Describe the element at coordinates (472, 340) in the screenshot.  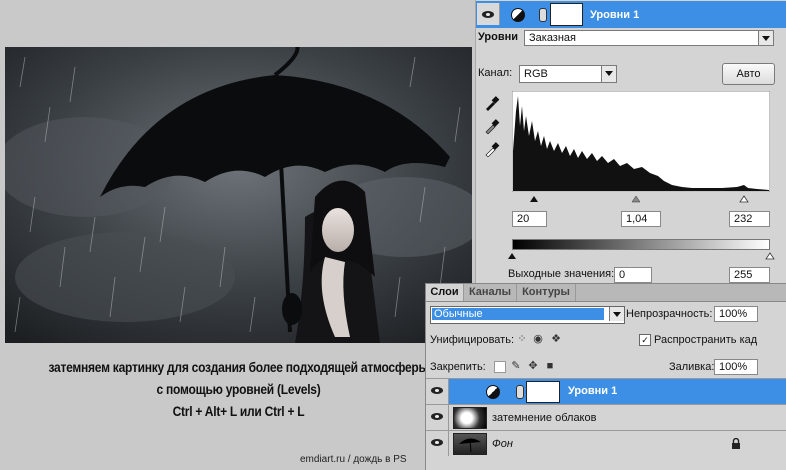
I see `unify-label: Унифицировать:` at that location.